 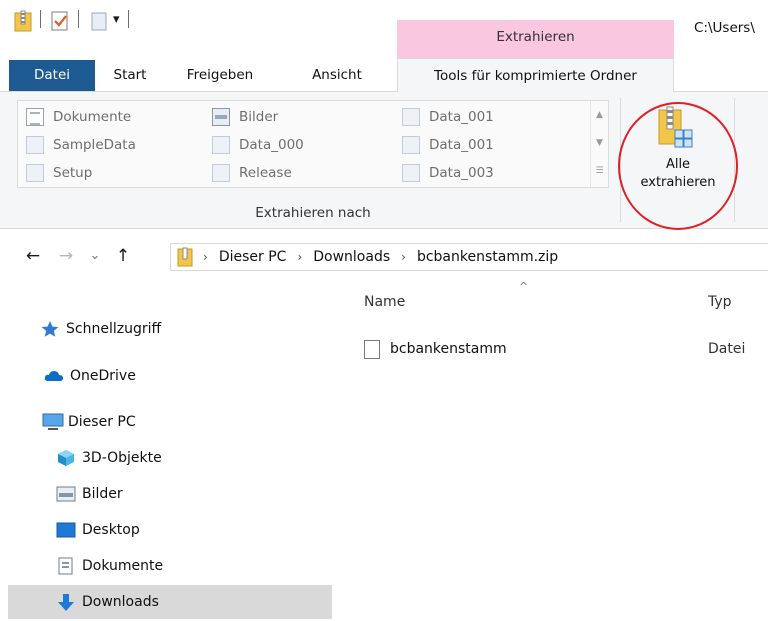 What do you see at coordinates (253, 257) in the screenshot?
I see `breadcrumb-this-pc: Dieser PC` at bounding box center [253, 257].